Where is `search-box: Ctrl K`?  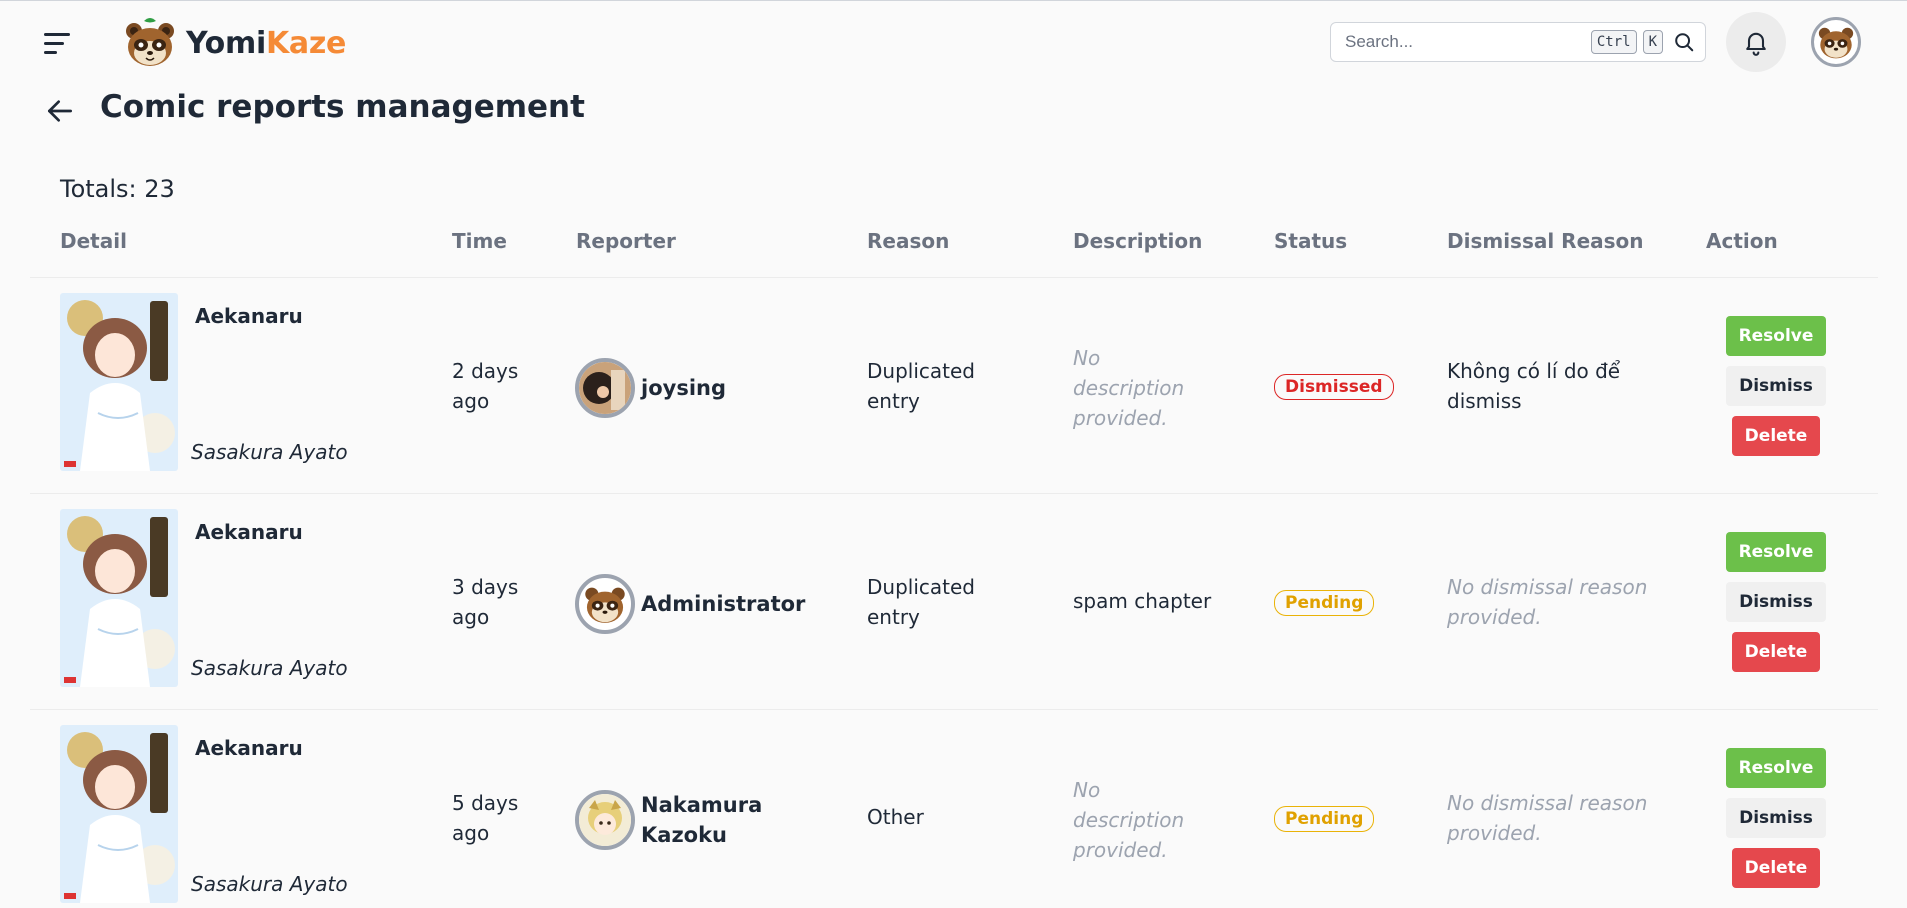 search-box: Ctrl K is located at coordinates (1518, 42).